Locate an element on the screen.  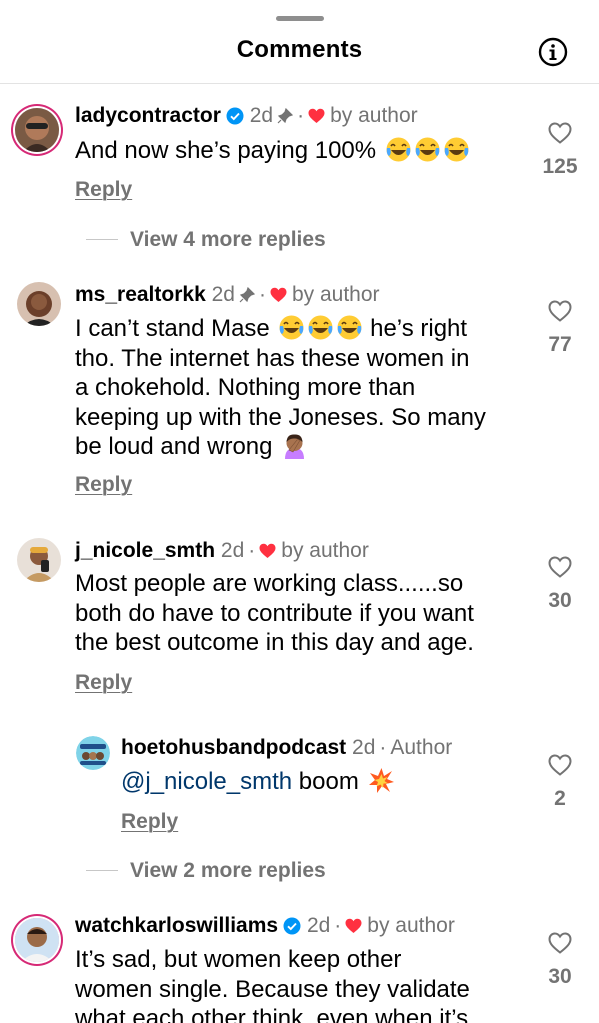
collision-emoji is located at coordinates (381, 780).